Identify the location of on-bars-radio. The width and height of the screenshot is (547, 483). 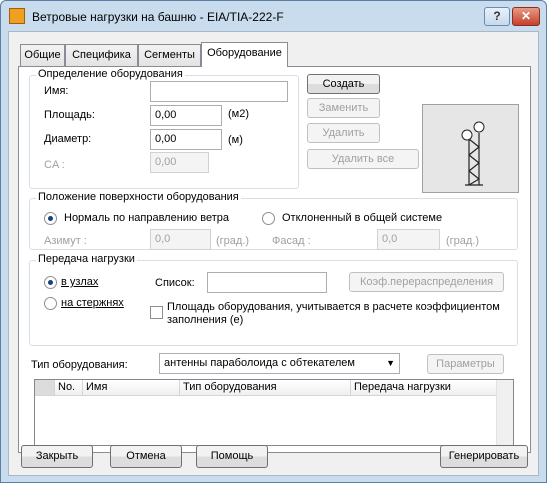
(50, 303).